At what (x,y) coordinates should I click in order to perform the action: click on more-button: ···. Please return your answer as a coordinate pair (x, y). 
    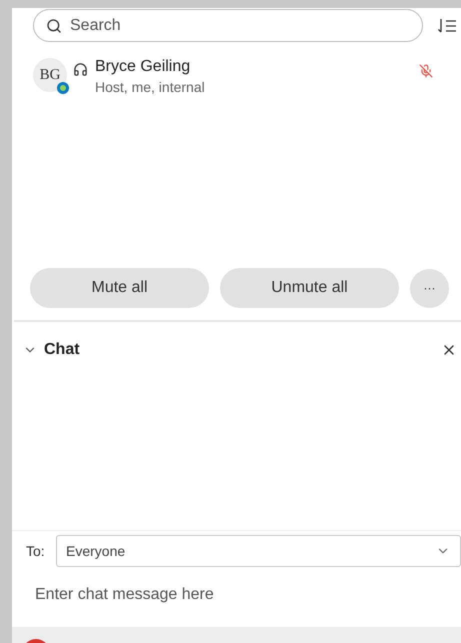
    Looking at the image, I should click on (429, 288).